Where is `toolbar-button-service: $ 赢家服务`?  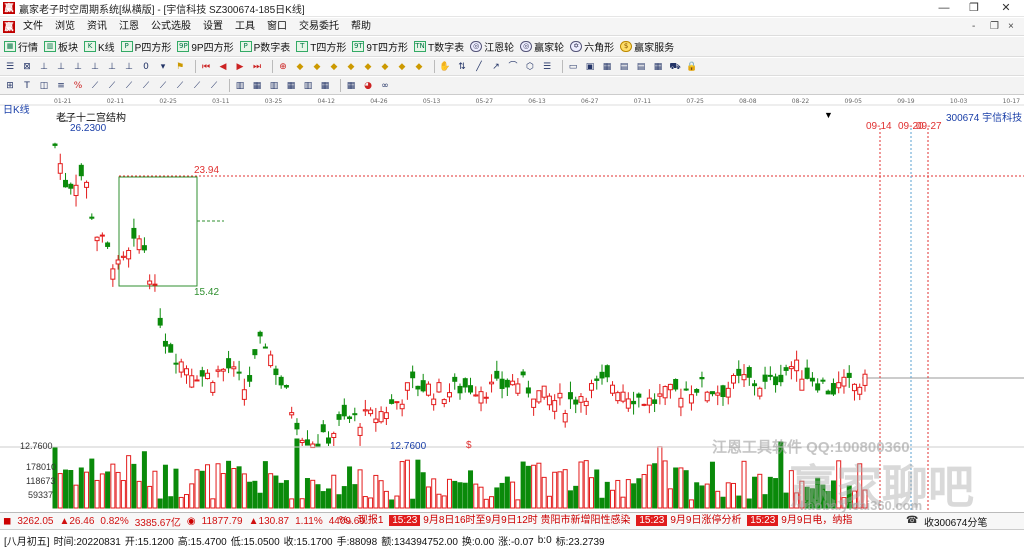
toolbar-button-service: $ 赢家服务 is located at coordinates (647, 47).